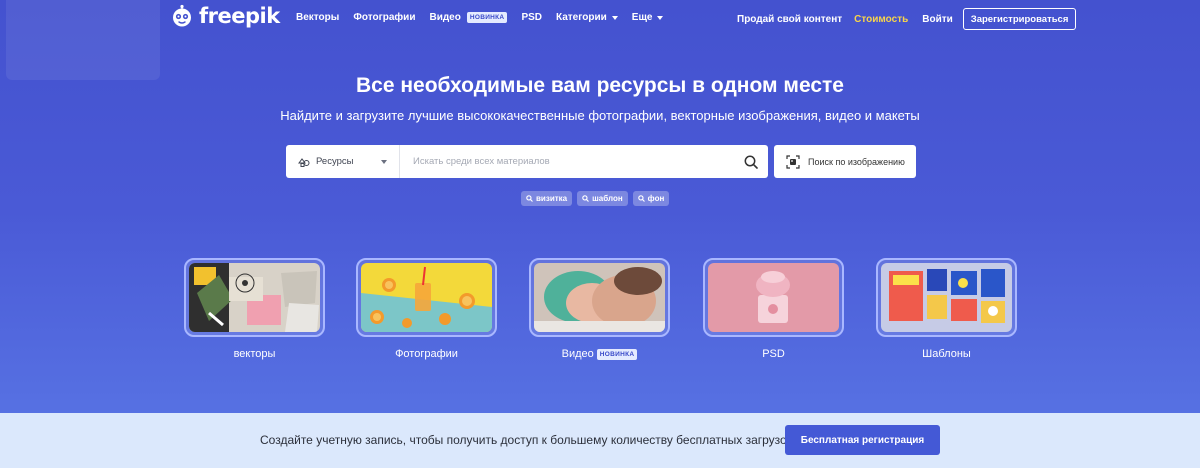  I want to click on nav-item-photos: Фотографии, so click(384, 17).